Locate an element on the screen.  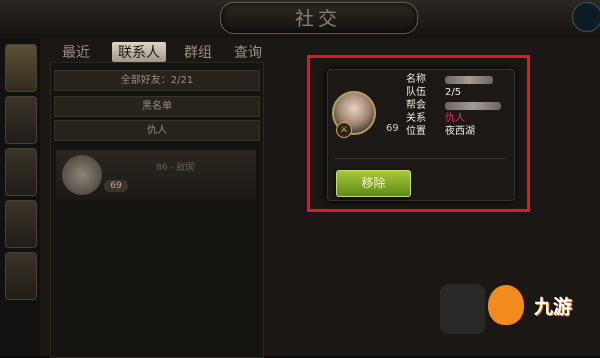
tab-recent: 最近 is located at coordinates (76, 52).